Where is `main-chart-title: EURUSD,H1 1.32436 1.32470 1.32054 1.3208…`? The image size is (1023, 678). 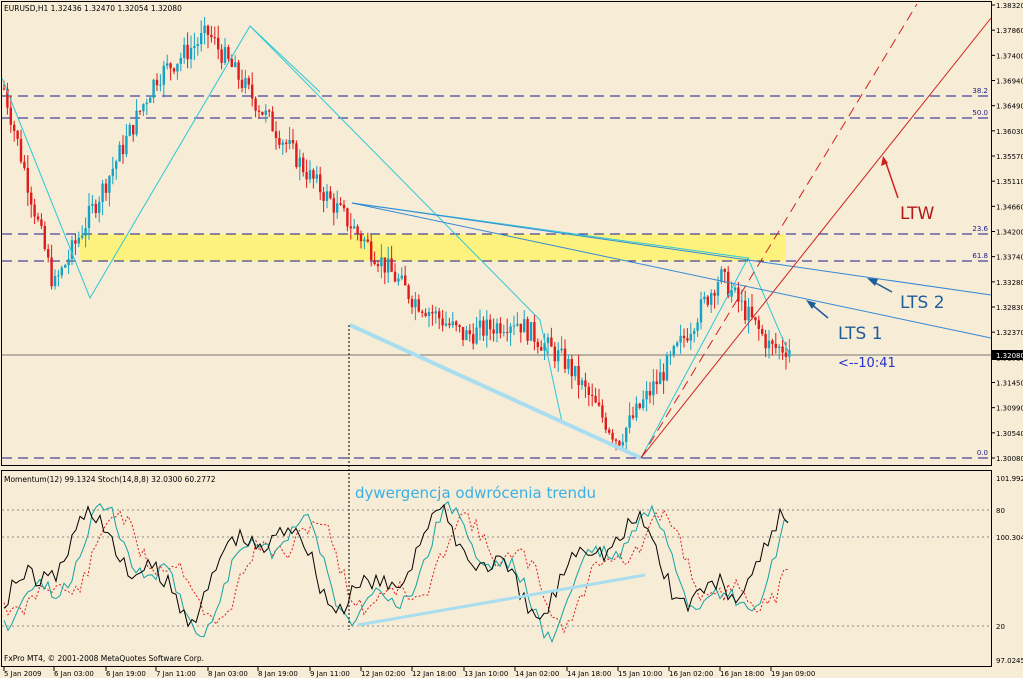
main-chart-title: EURUSD,H1 1.32436 1.32470 1.32054 1.3208… is located at coordinates (93, 8).